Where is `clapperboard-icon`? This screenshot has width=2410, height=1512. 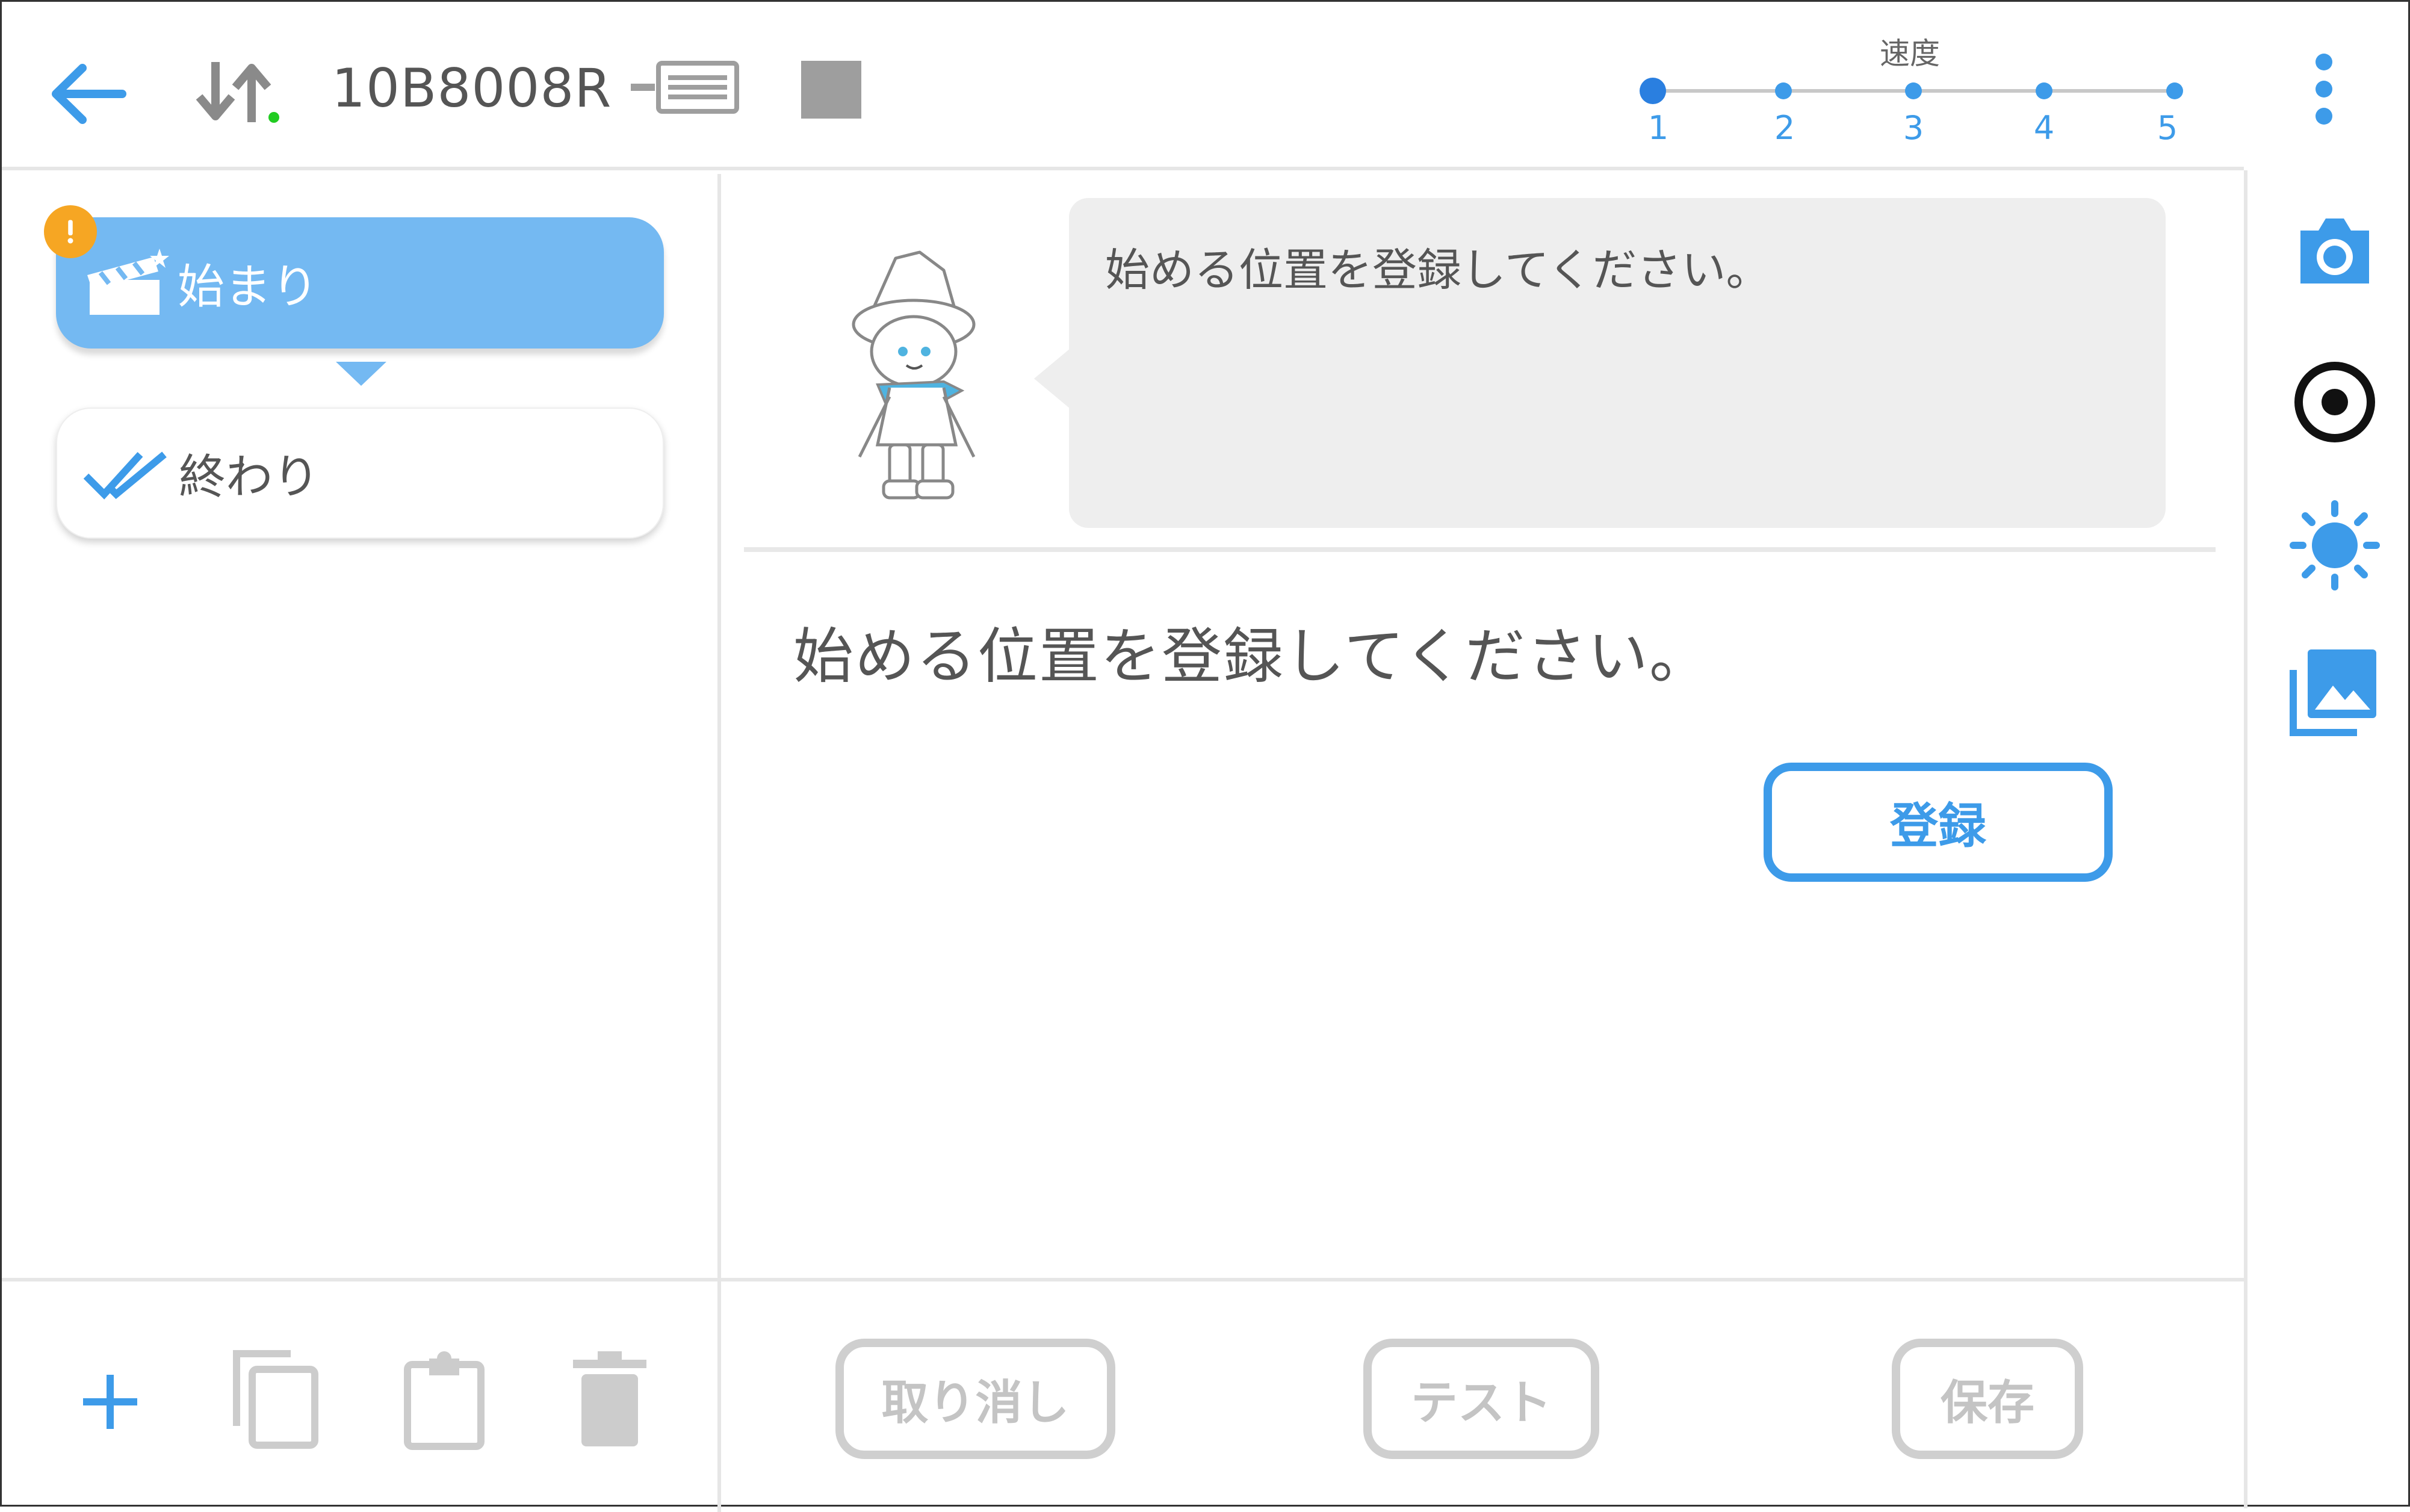
clapperboard-icon is located at coordinates (128, 282).